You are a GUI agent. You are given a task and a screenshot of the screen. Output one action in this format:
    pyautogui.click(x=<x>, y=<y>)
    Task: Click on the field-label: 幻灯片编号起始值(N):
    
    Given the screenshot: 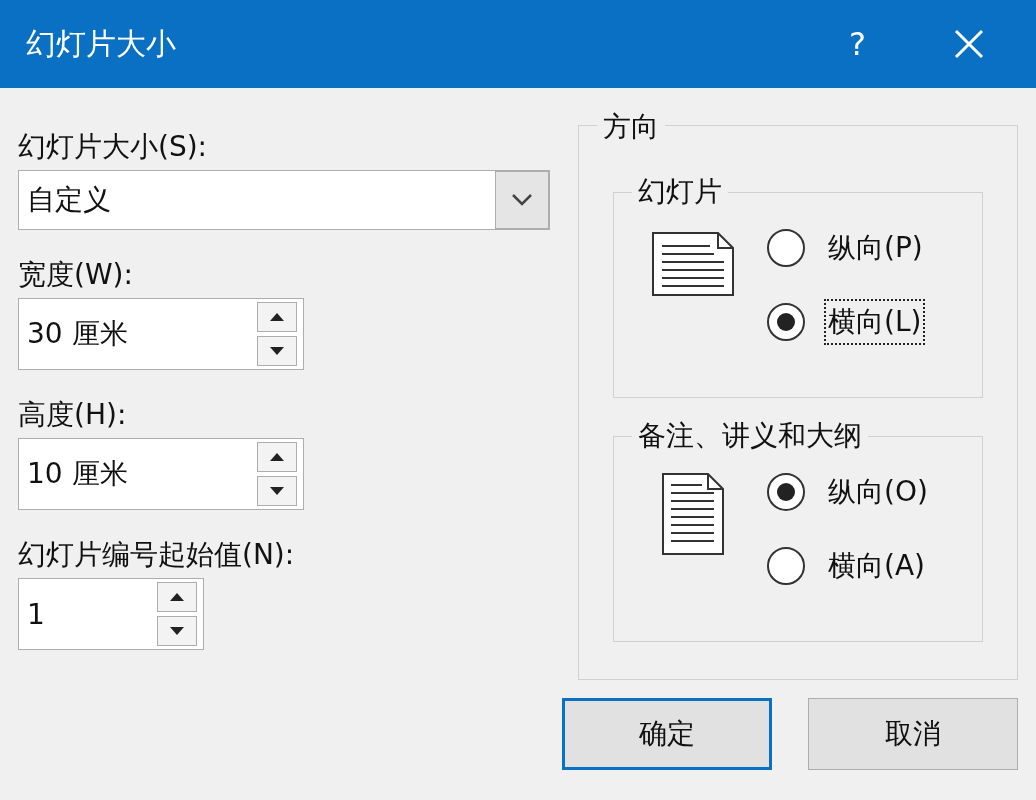 What is the action you would take?
    pyautogui.click(x=157, y=555)
    